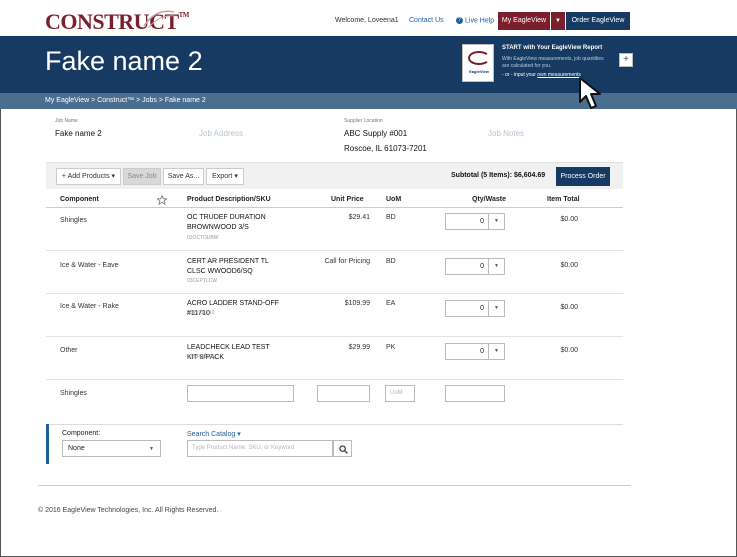 The height and width of the screenshot is (557, 737). I want to click on row2-total: $0.00, so click(569, 265).